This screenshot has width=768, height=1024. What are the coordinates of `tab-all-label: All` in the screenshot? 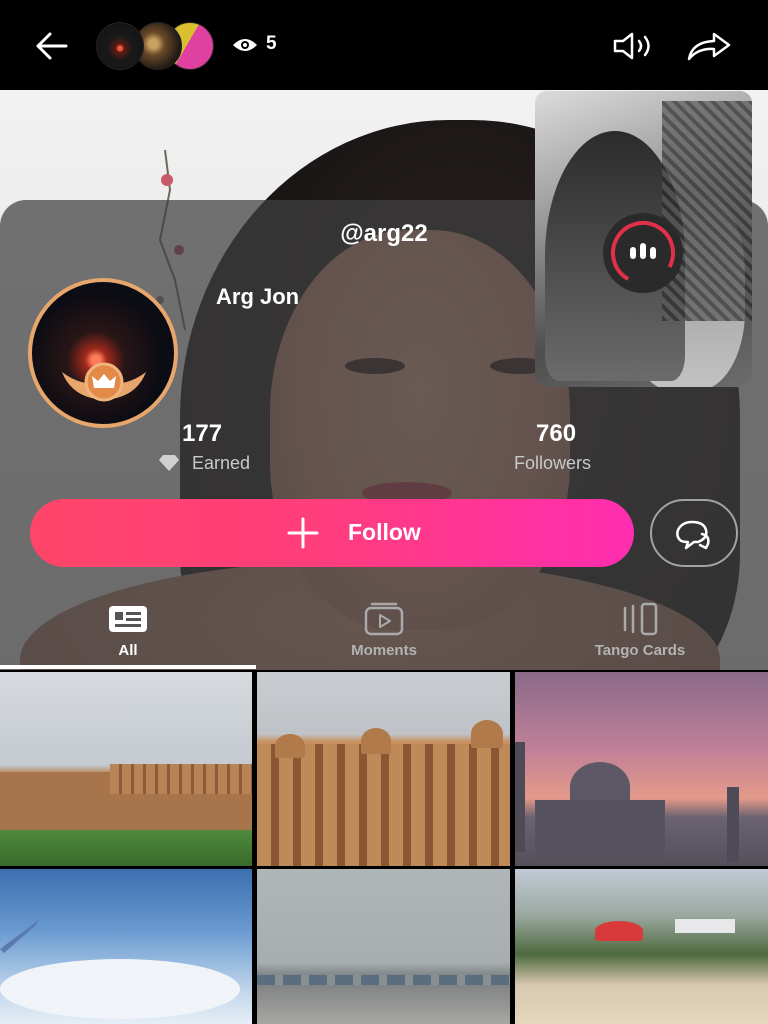 It's located at (128, 650).